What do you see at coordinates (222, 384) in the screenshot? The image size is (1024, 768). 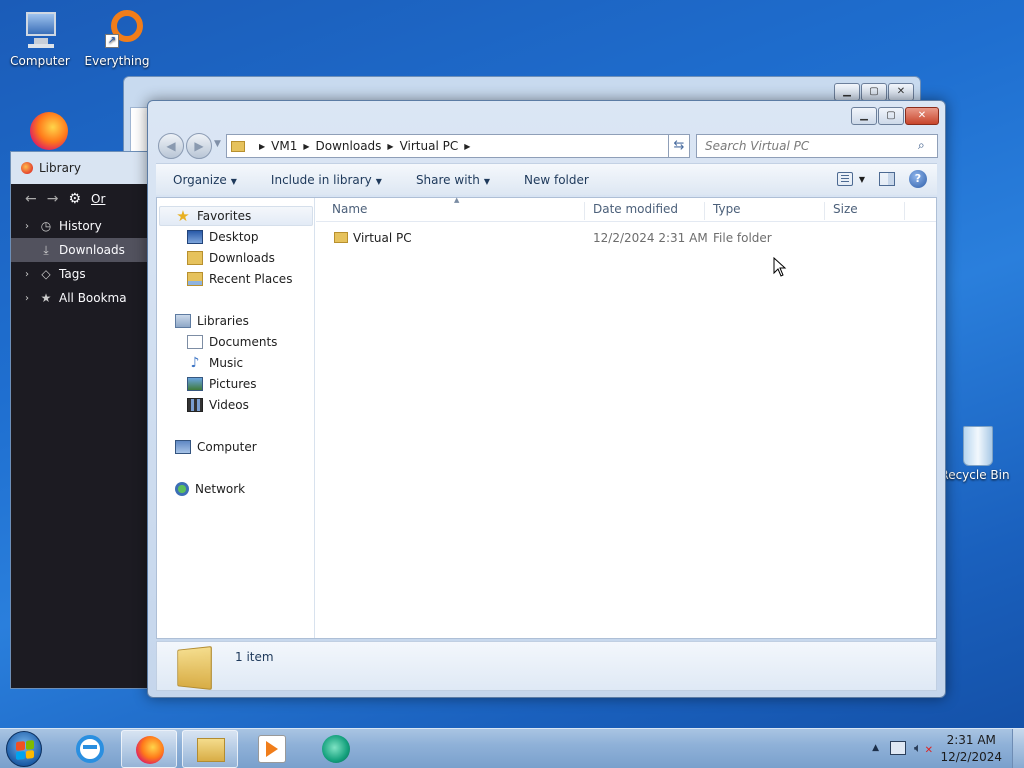 I see `nav-pictures: Pictures` at bounding box center [222, 384].